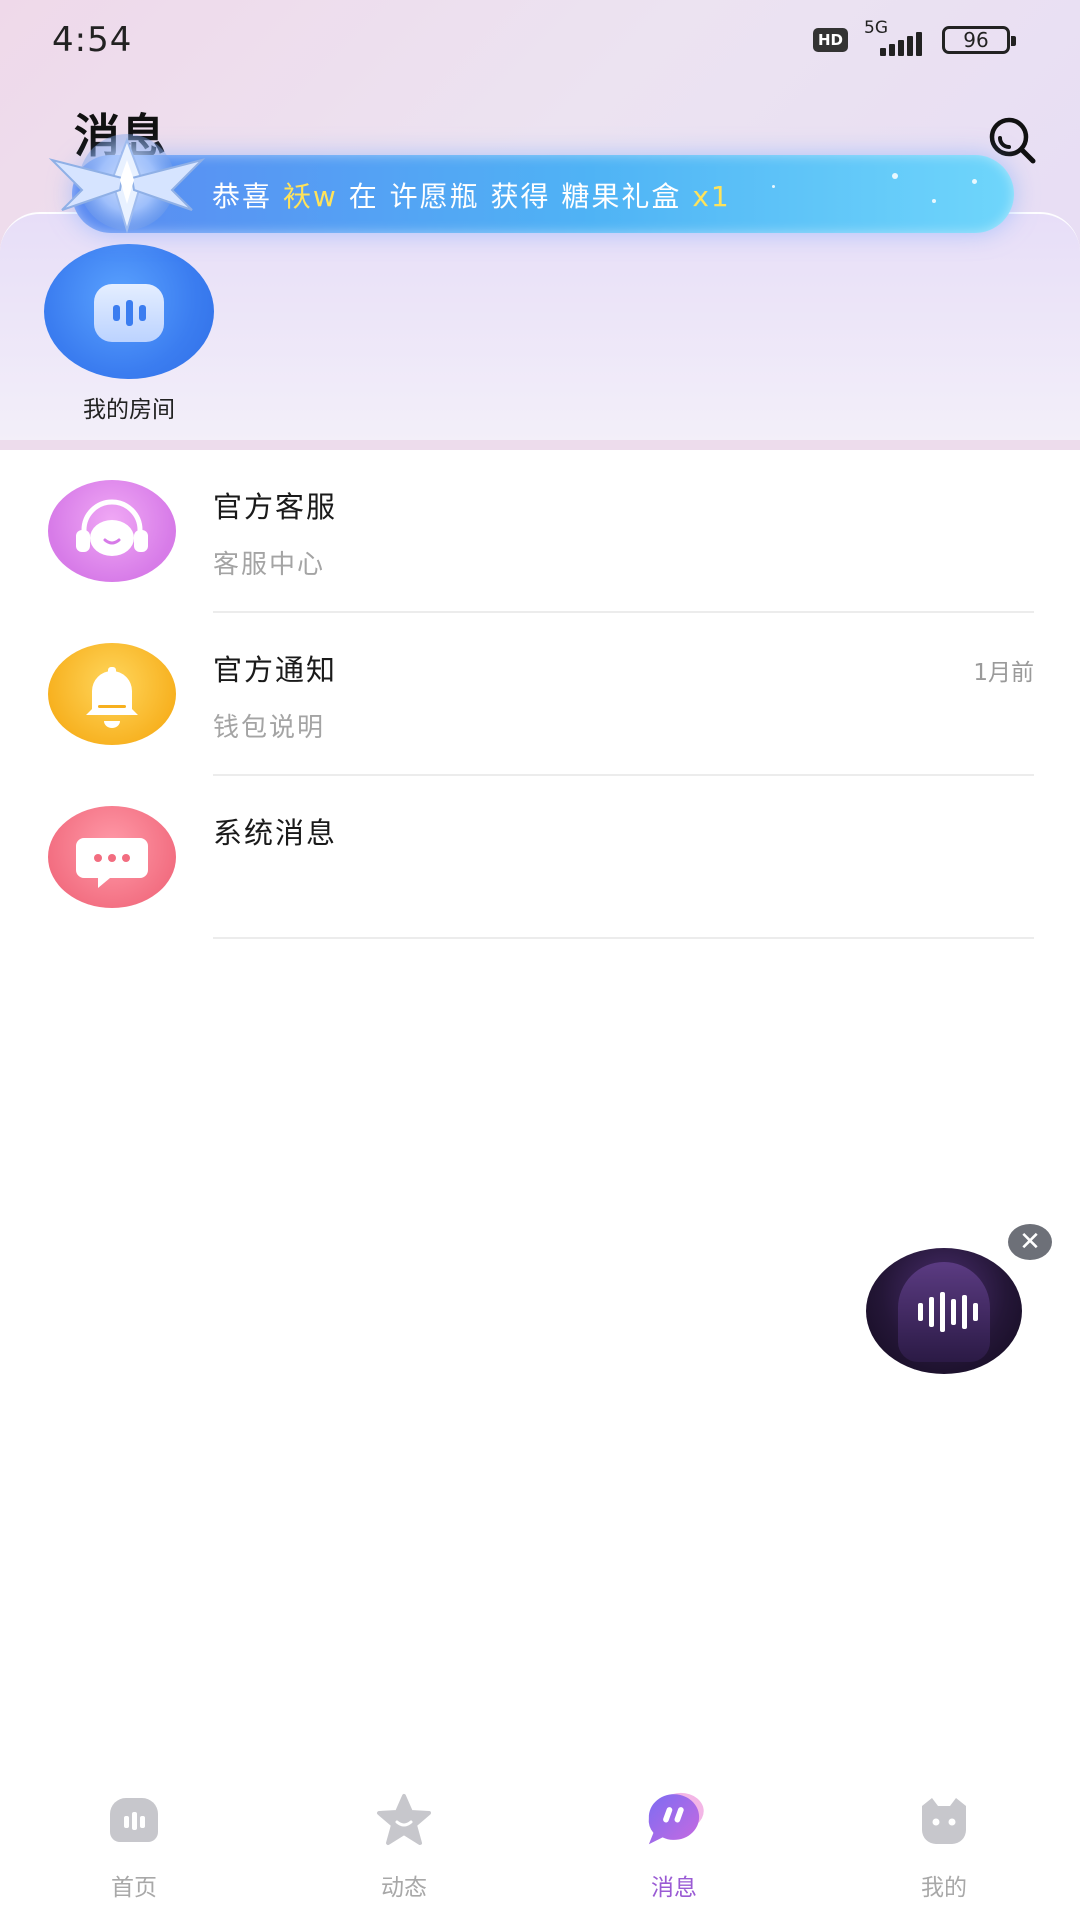  Describe the element at coordinates (540, 1845) in the screenshot. I see `bottom-nav: 首页 动态 消息 我的` at that location.